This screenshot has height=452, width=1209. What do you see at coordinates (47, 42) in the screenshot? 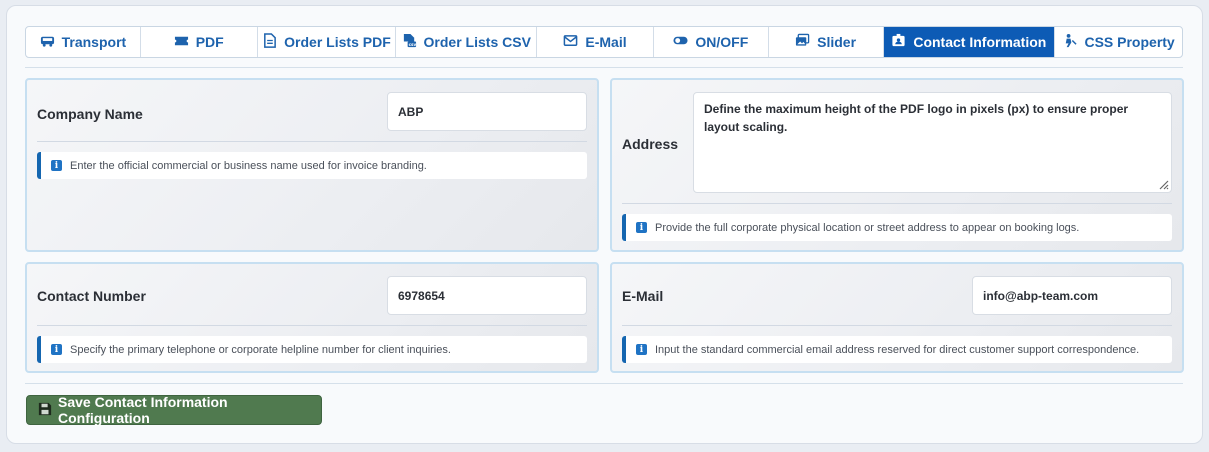
I see `bus-icon` at bounding box center [47, 42].